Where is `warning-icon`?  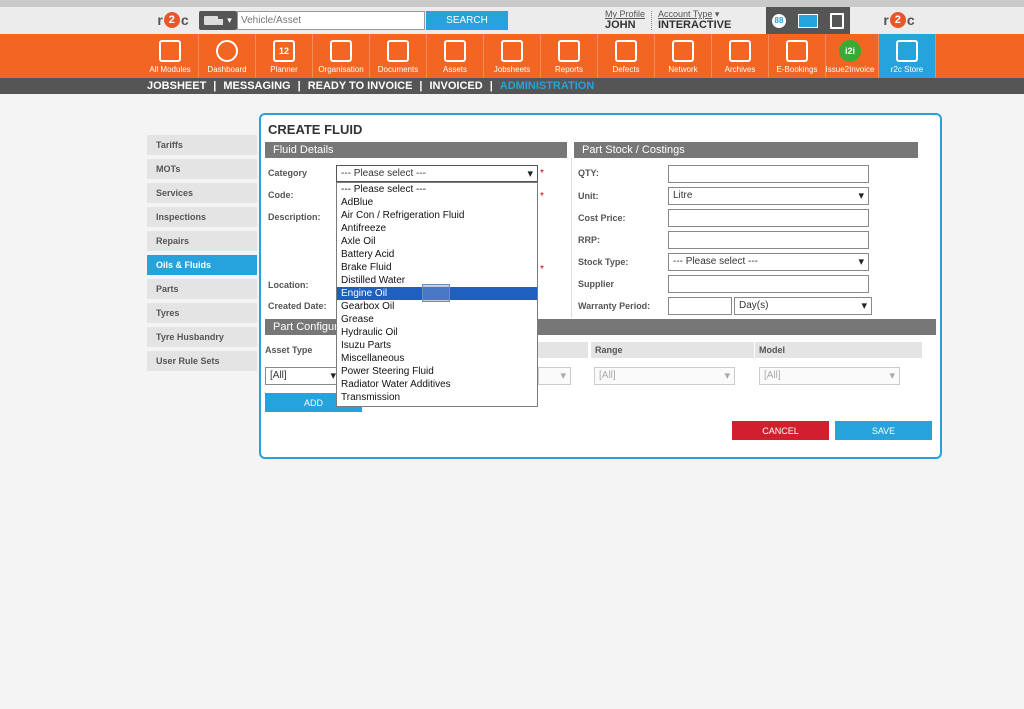 warning-icon is located at coordinates (626, 51).